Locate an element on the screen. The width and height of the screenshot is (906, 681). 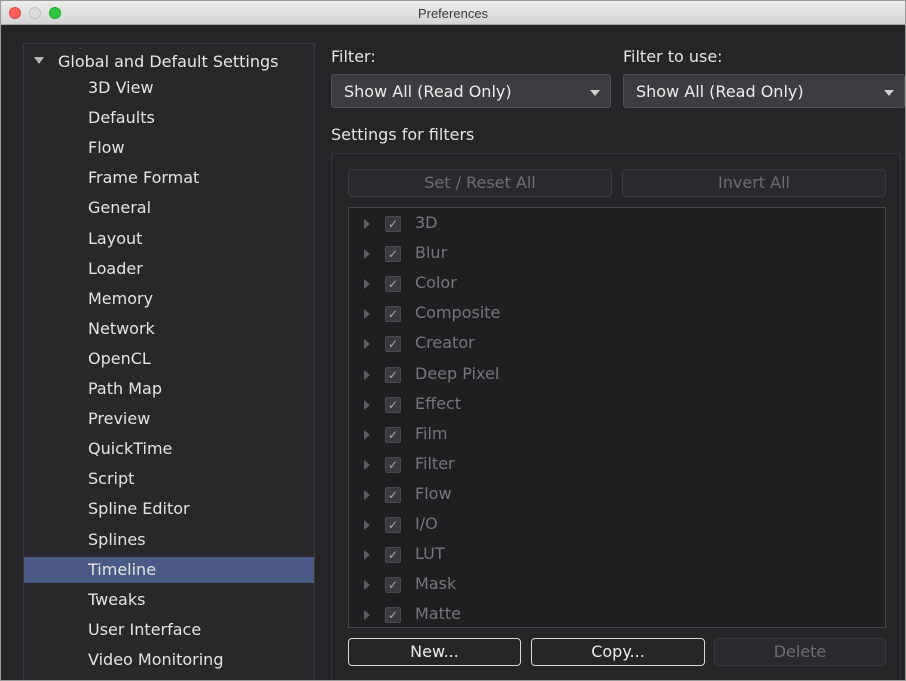
tree-item-tweaks: Tweaks is located at coordinates (169, 600).